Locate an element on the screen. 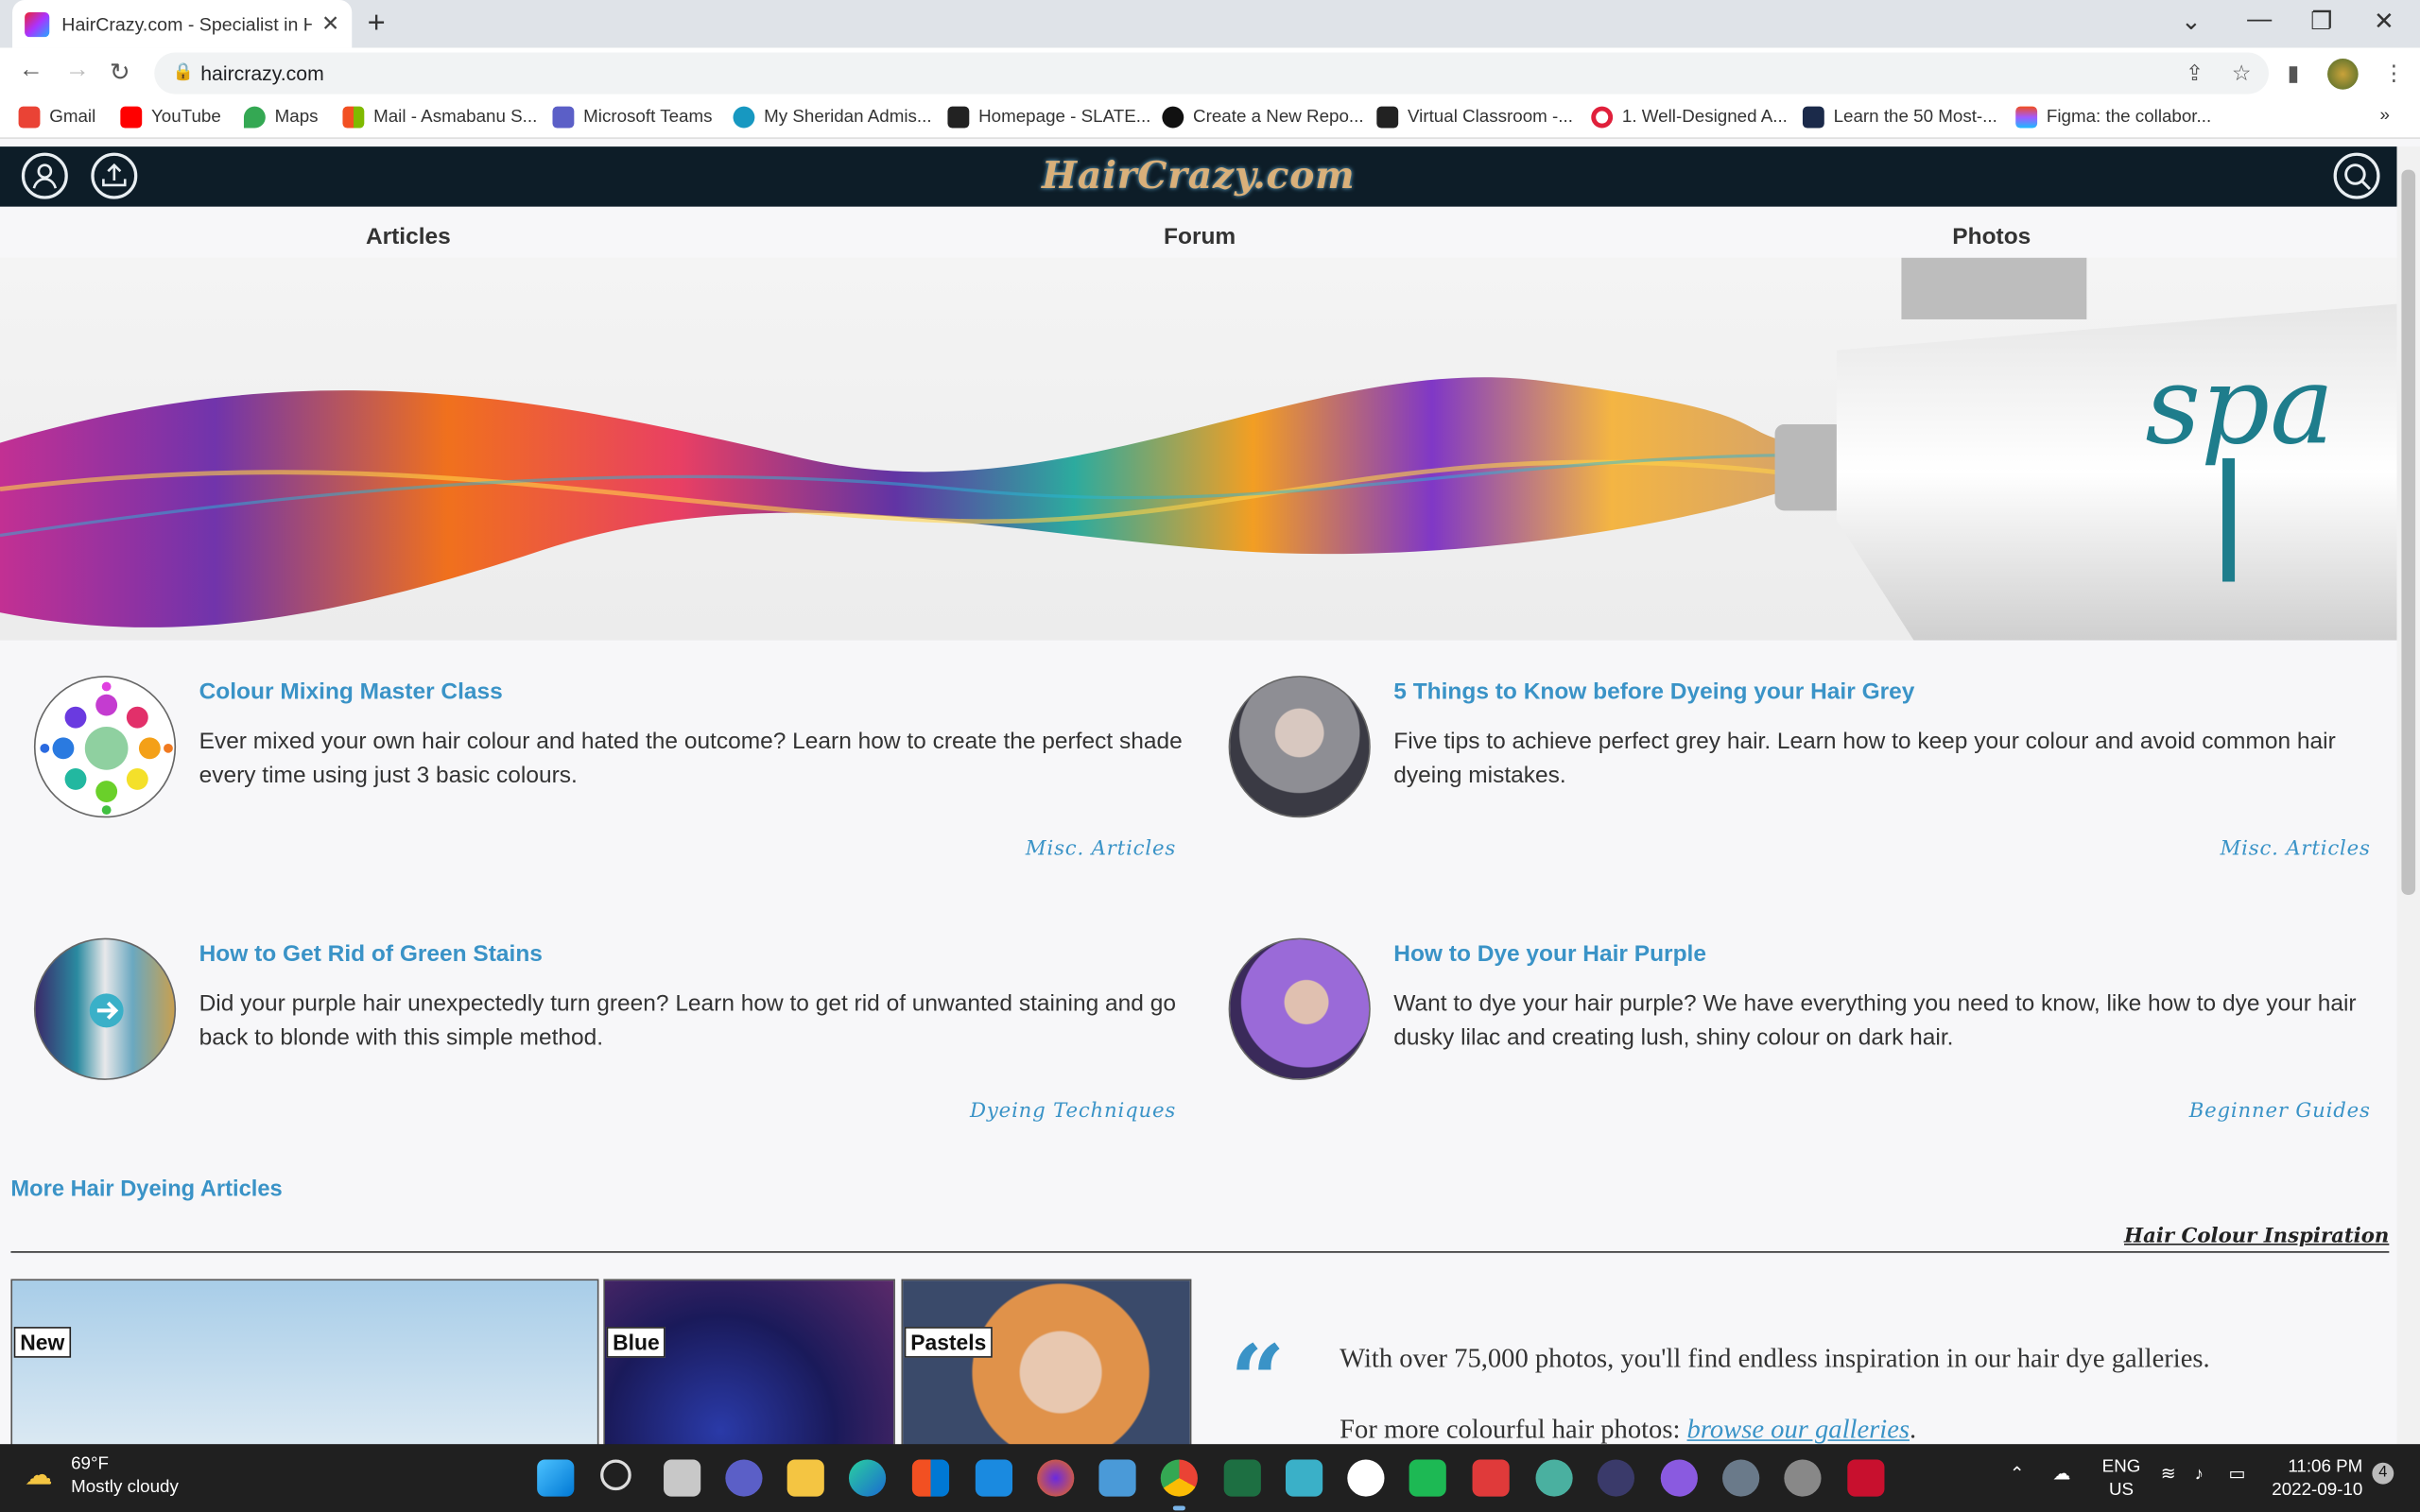  mail-icon is located at coordinates (994, 1478).